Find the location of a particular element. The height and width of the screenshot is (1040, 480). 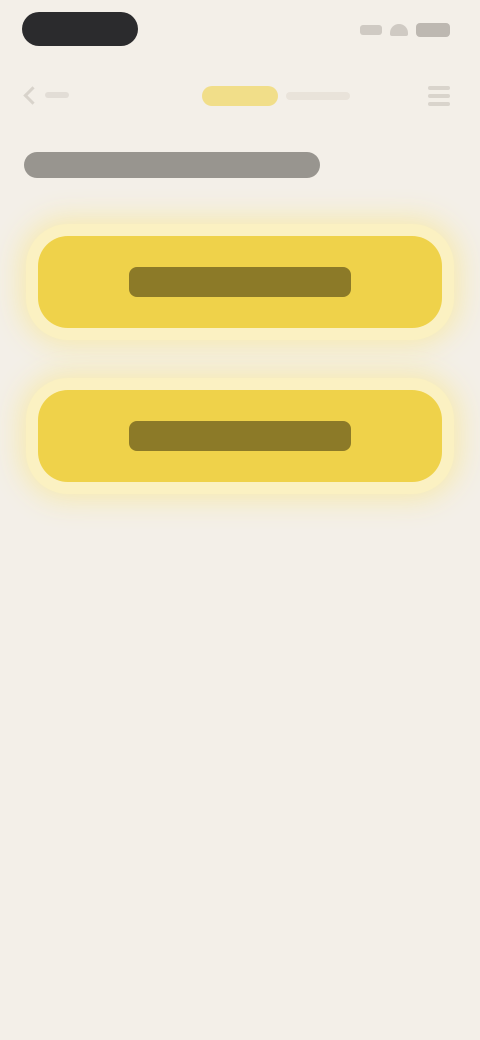

header-brand-label is located at coordinates (240, 96).